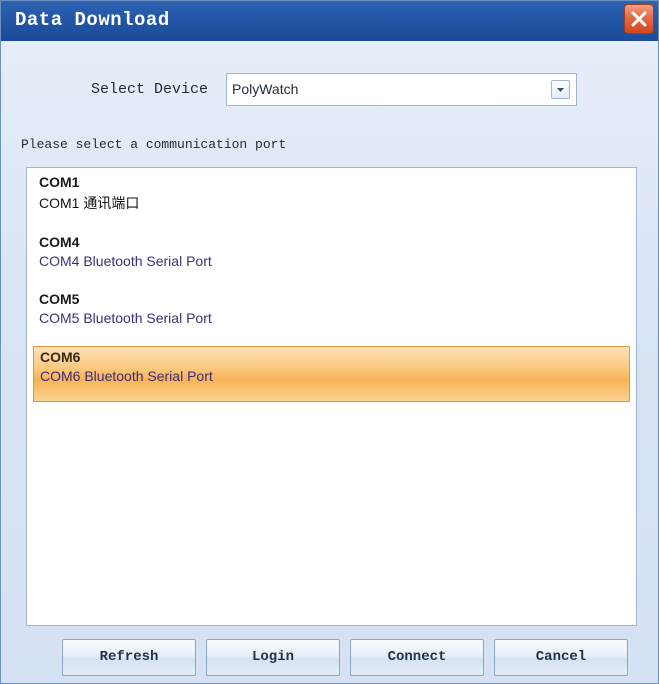 The height and width of the screenshot is (684, 659). Describe the element at coordinates (150, 89) in the screenshot. I see `select-device-label: Select Device` at that location.